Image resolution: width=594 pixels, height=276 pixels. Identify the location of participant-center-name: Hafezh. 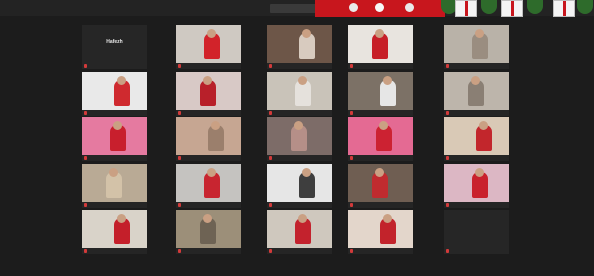
(114, 42).